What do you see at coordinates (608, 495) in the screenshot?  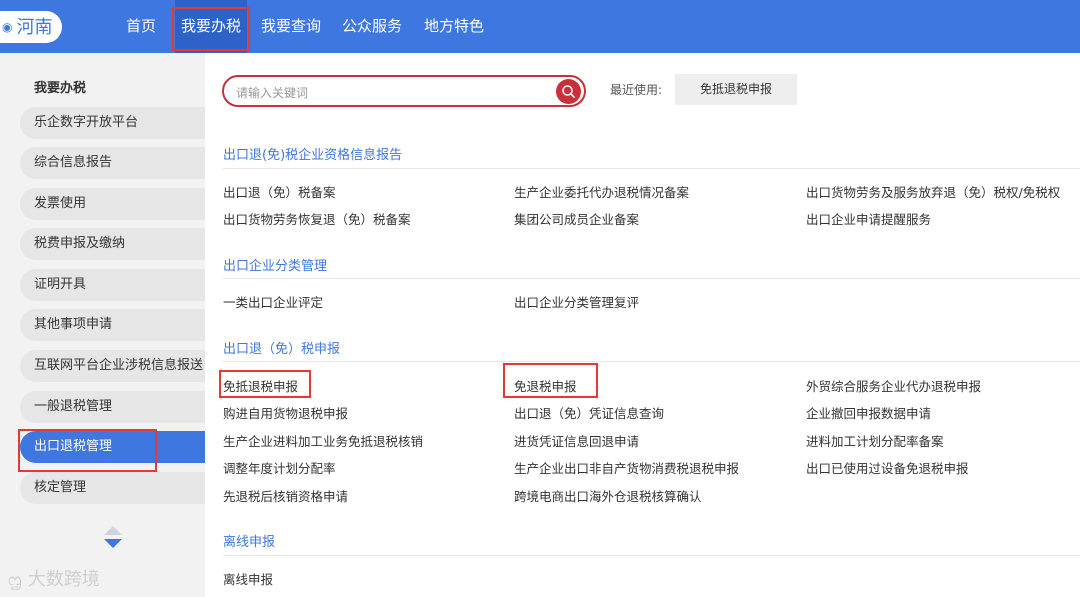 I see `link-overseas-warehouse-refund: 跨境电商出口海外仓退税核算确认` at bounding box center [608, 495].